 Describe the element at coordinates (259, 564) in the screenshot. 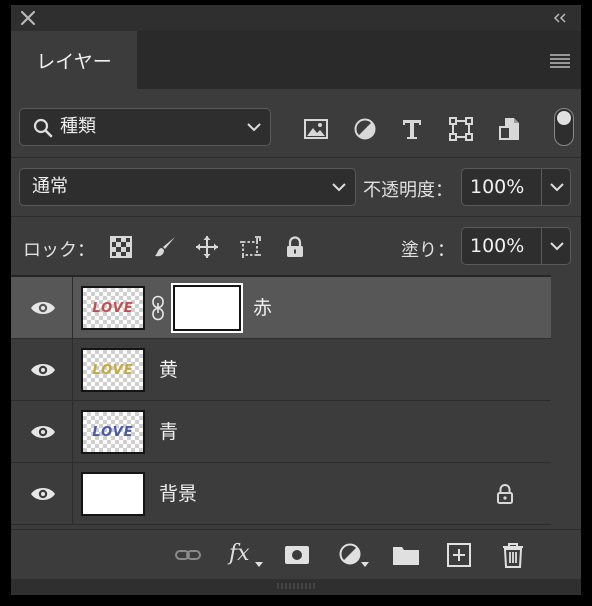

I see `small-triangle-icon` at that location.